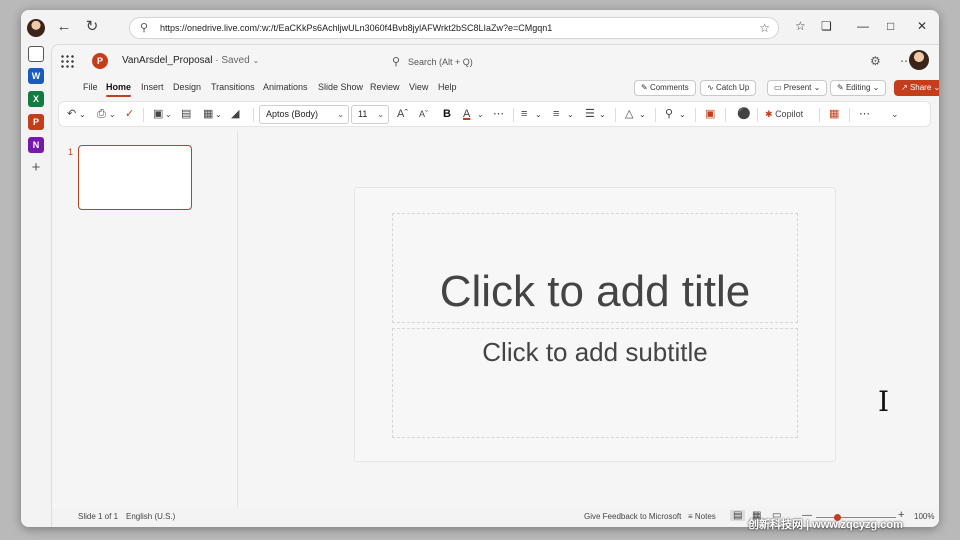  What do you see at coordinates (150, 516) in the screenshot?
I see `language-indicator: English (U.S.)` at bounding box center [150, 516].